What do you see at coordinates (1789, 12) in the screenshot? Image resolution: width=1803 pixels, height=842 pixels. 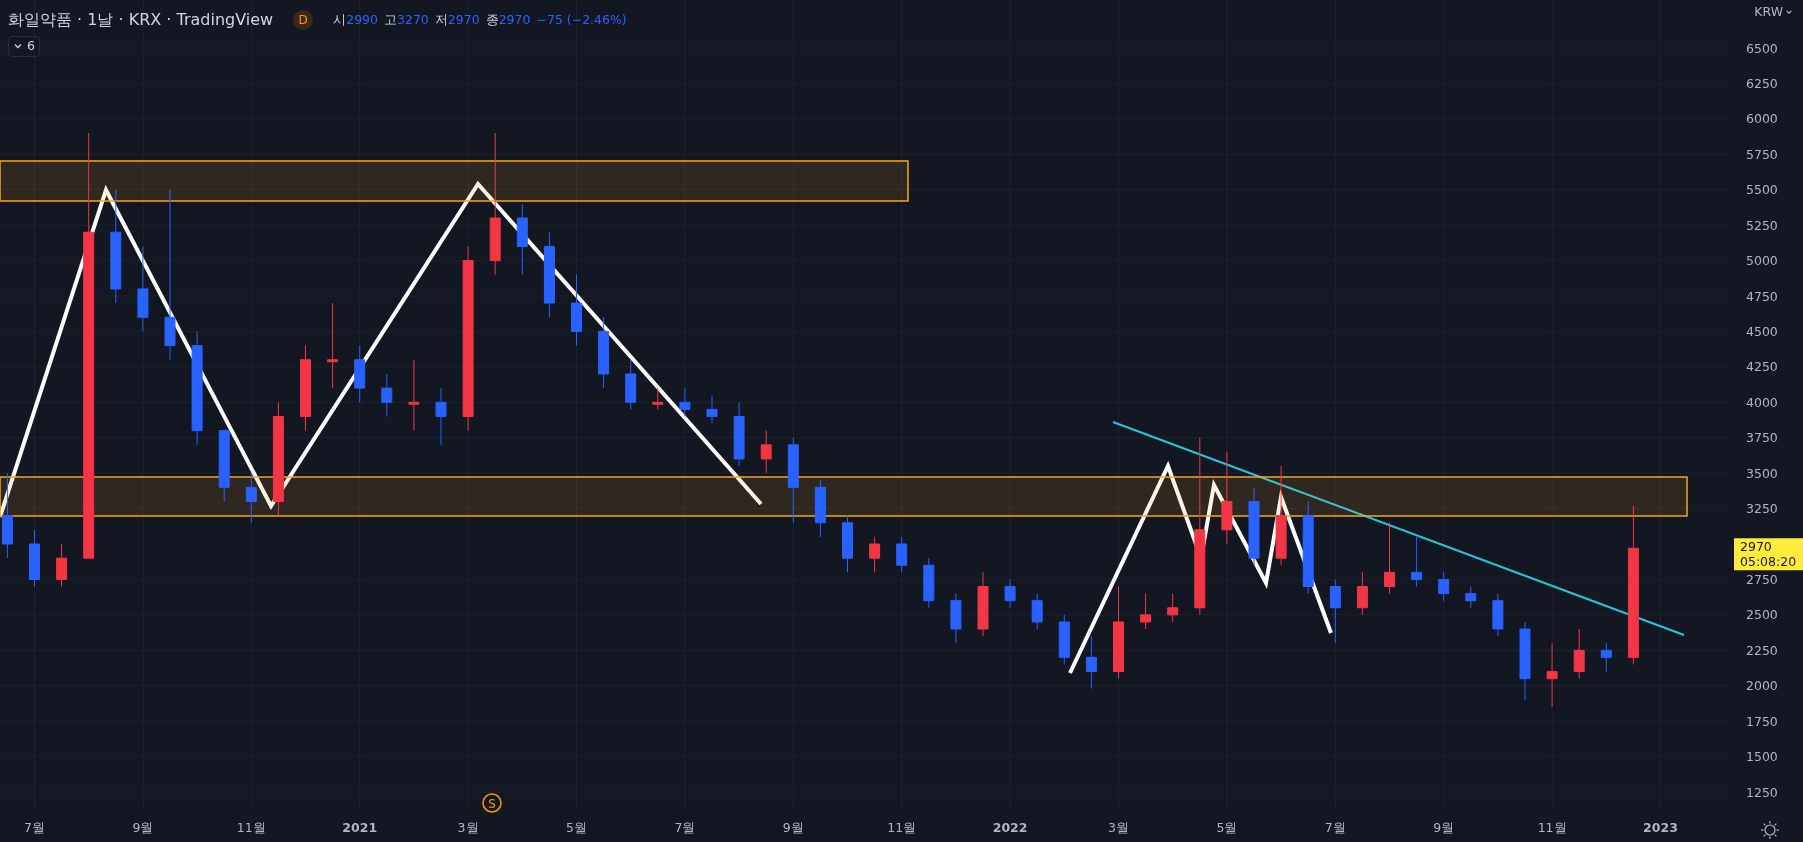 I see `chevron-down-icon` at bounding box center [1789, 12].